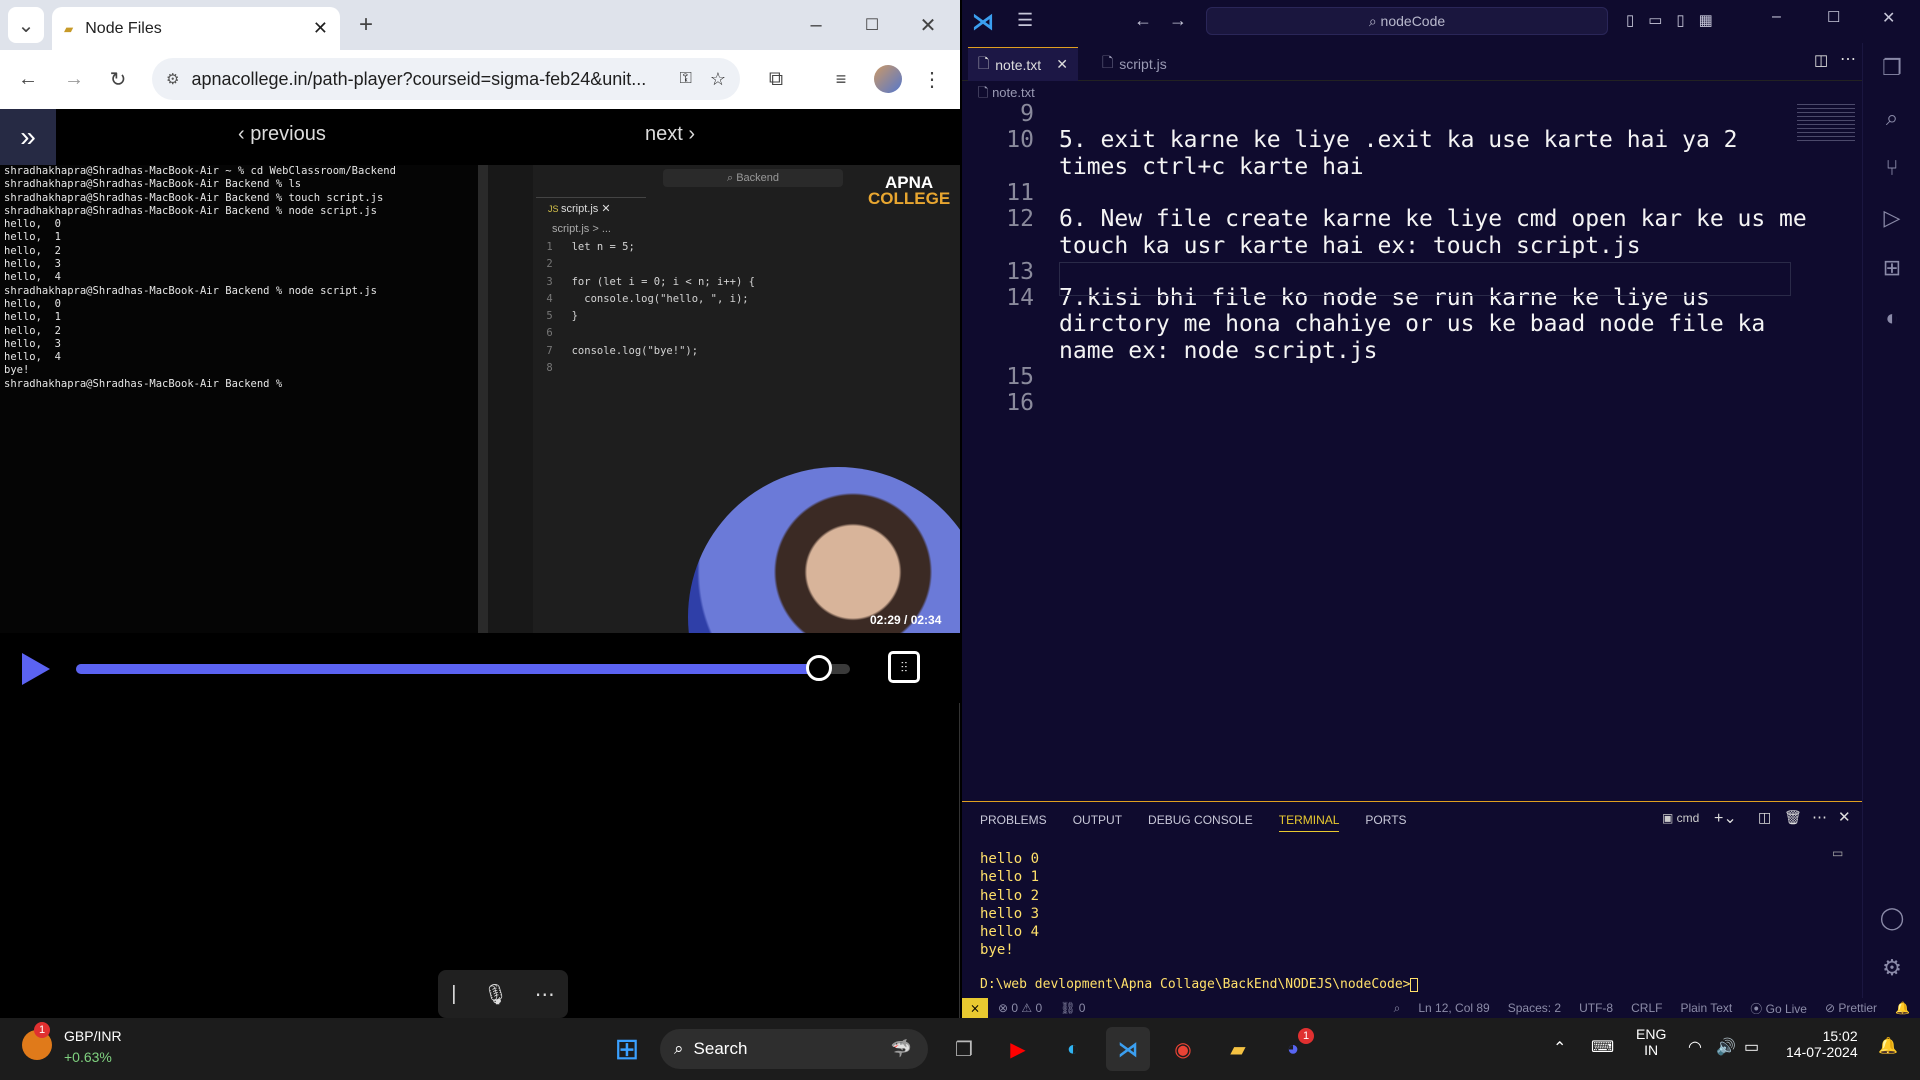 The image size is (1920, 1080). Describe the element at coordinates (1888, 18) in the screenshot. I see `vscode-close-button: ✕` at that location.